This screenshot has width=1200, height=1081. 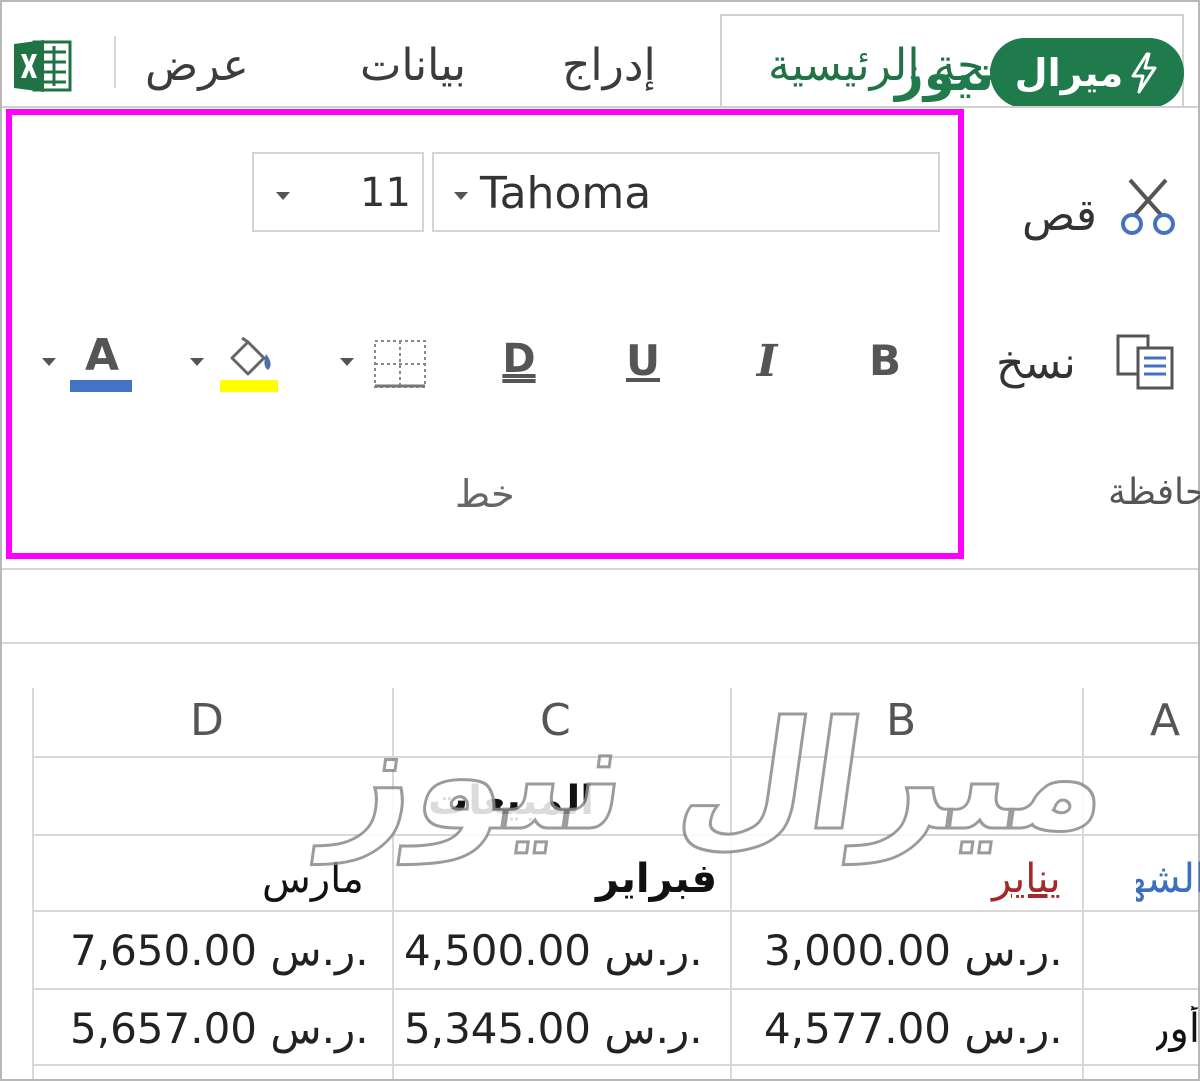 I want to click on row-label-cell: أوربا, so click(x=1178, y=1029).